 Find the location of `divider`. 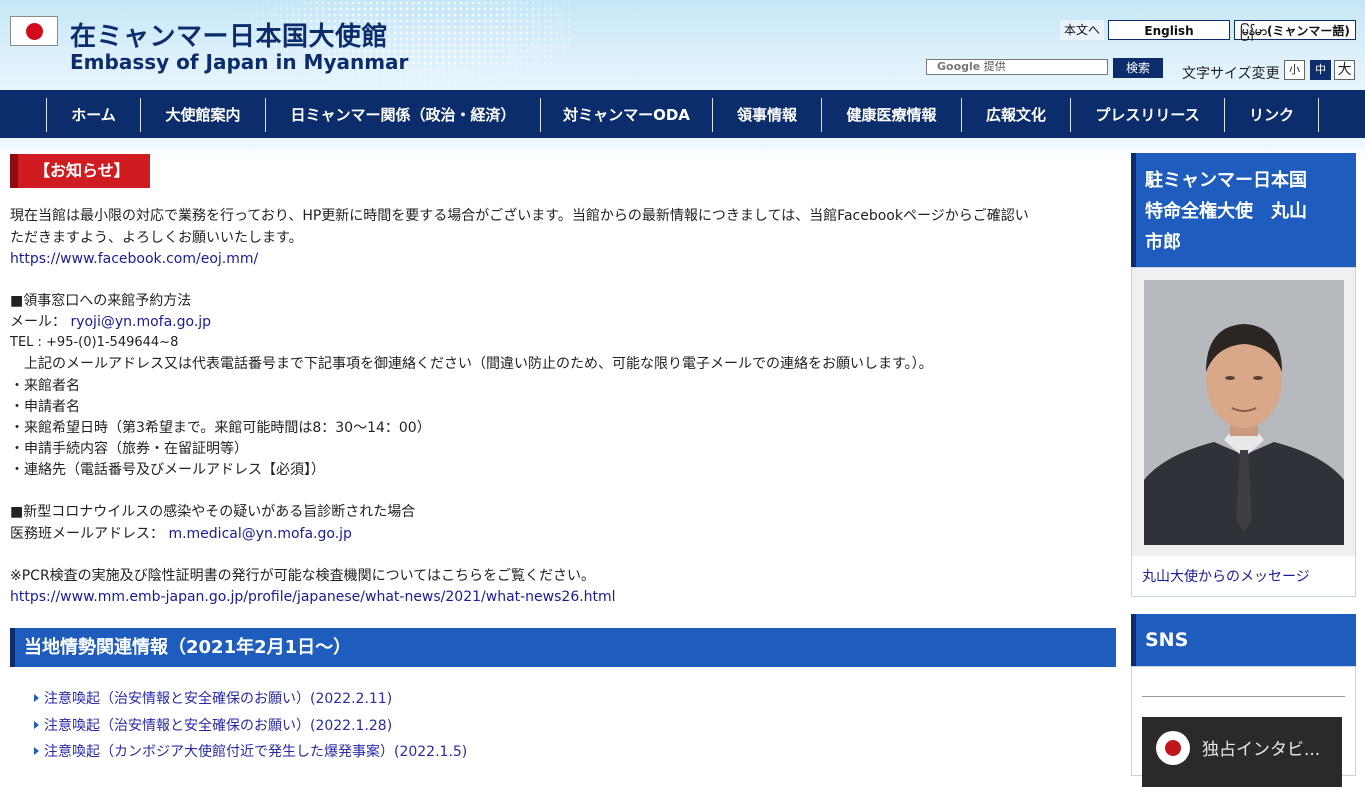

divider is located at coordinates (1243, 696).